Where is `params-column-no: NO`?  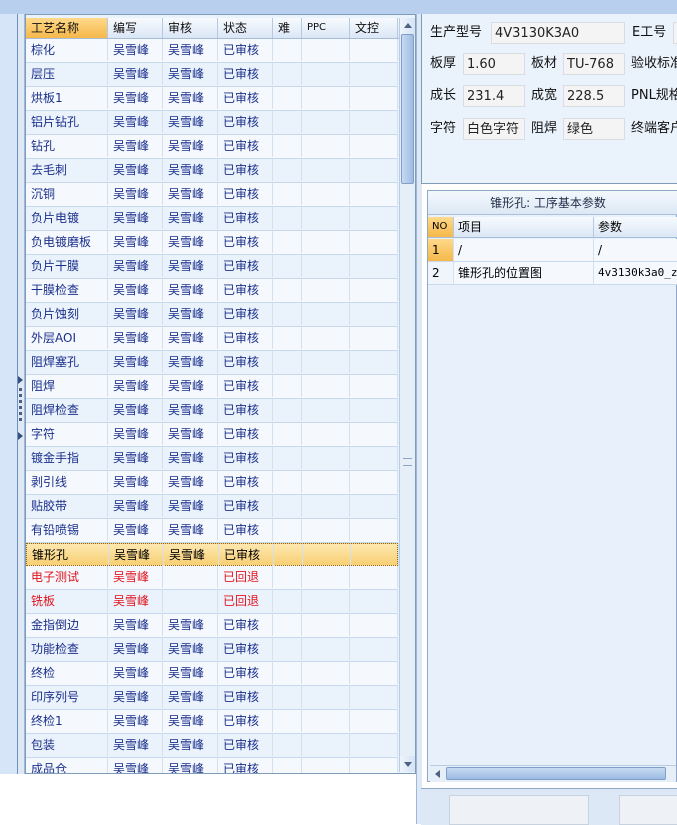 params-column-no: NO is located at coordinates (441, 227).